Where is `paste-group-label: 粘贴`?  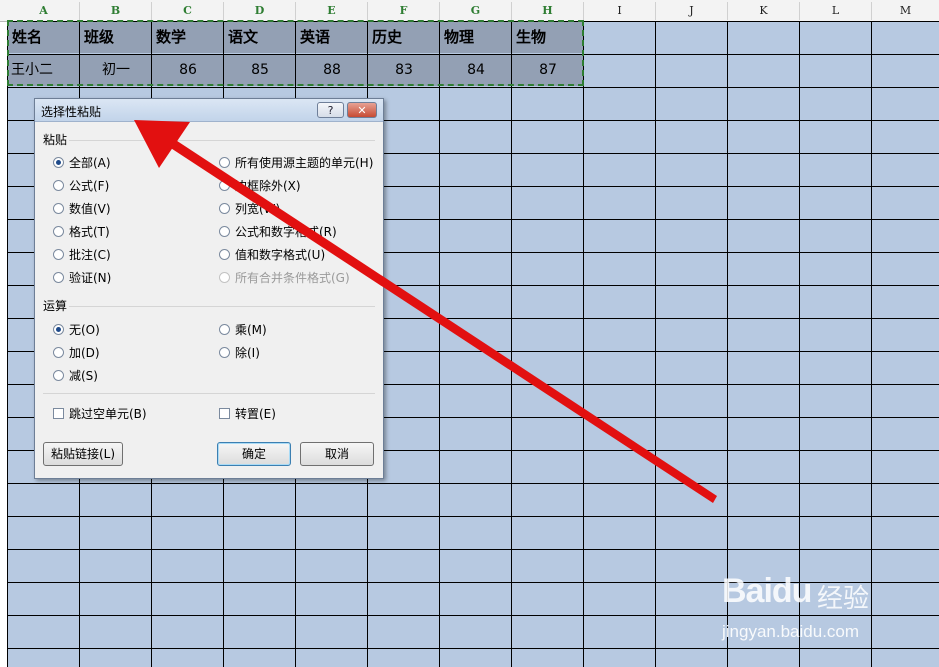 paste-group-label: 粘贴 is located at coordinates (55, 140).